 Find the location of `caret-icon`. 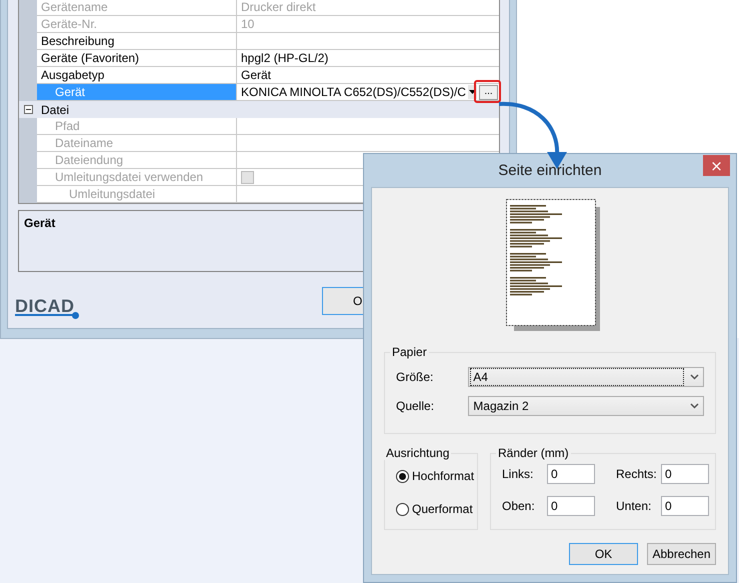

caret-icon is located at coordinates (472, 92).